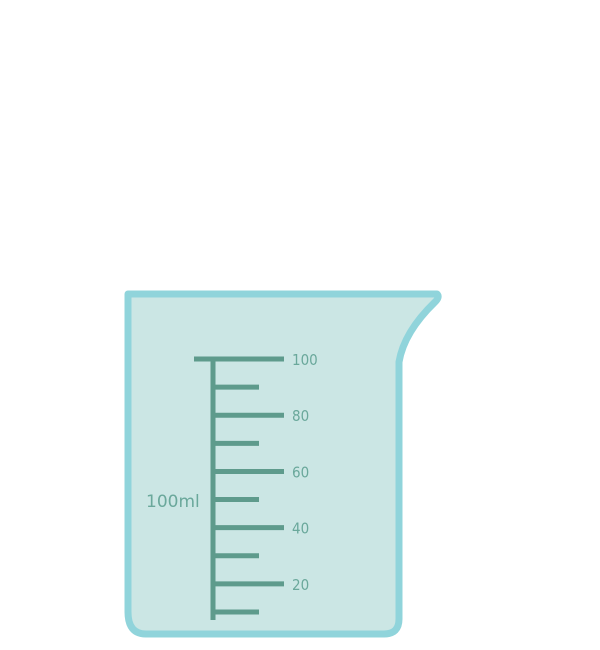 Image resolution: width=600 pixels, height=650 pixels. I want to click on tick-label-60: 60, so click(300, 472).